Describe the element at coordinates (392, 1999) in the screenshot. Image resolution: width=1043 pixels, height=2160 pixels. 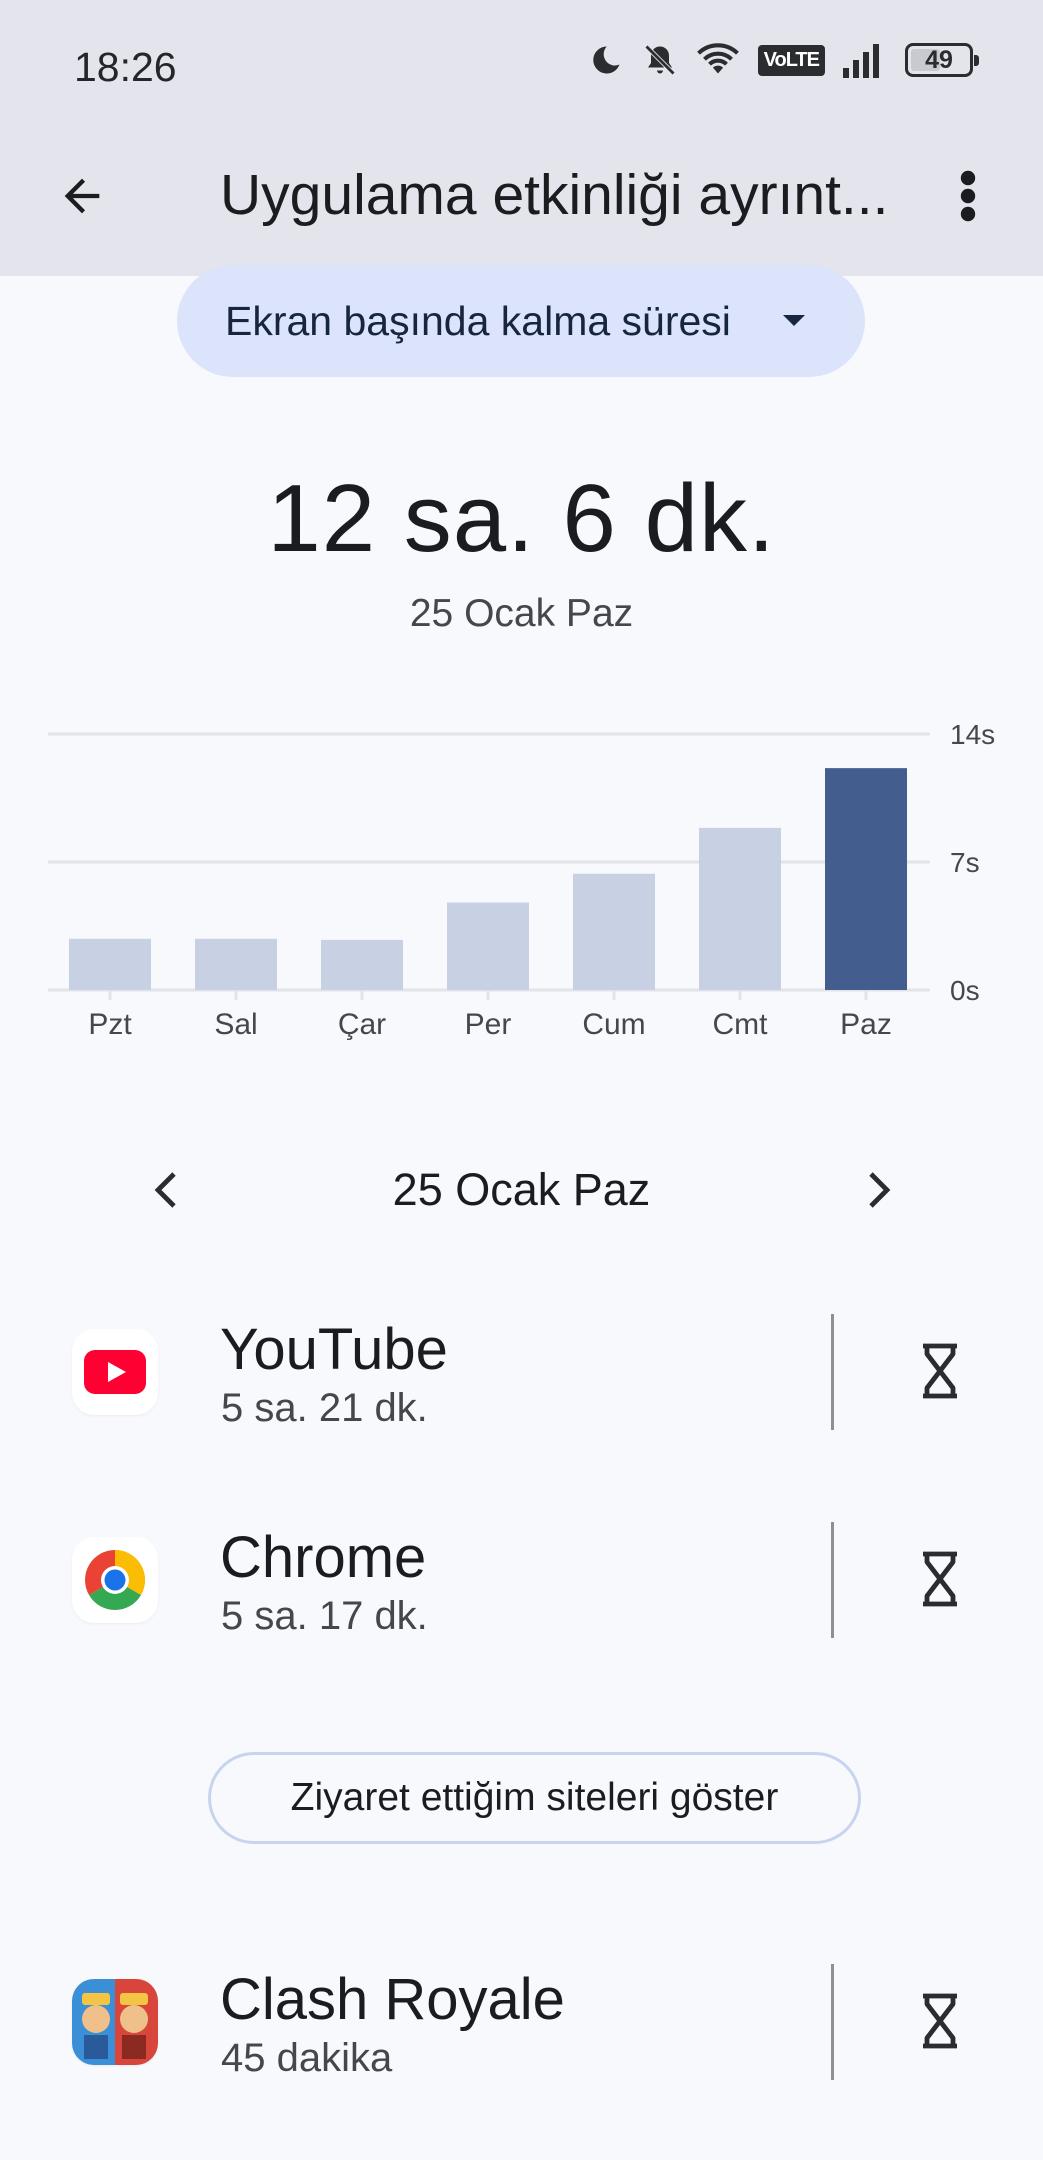
I see `app-name: Clash Royale` at that location.